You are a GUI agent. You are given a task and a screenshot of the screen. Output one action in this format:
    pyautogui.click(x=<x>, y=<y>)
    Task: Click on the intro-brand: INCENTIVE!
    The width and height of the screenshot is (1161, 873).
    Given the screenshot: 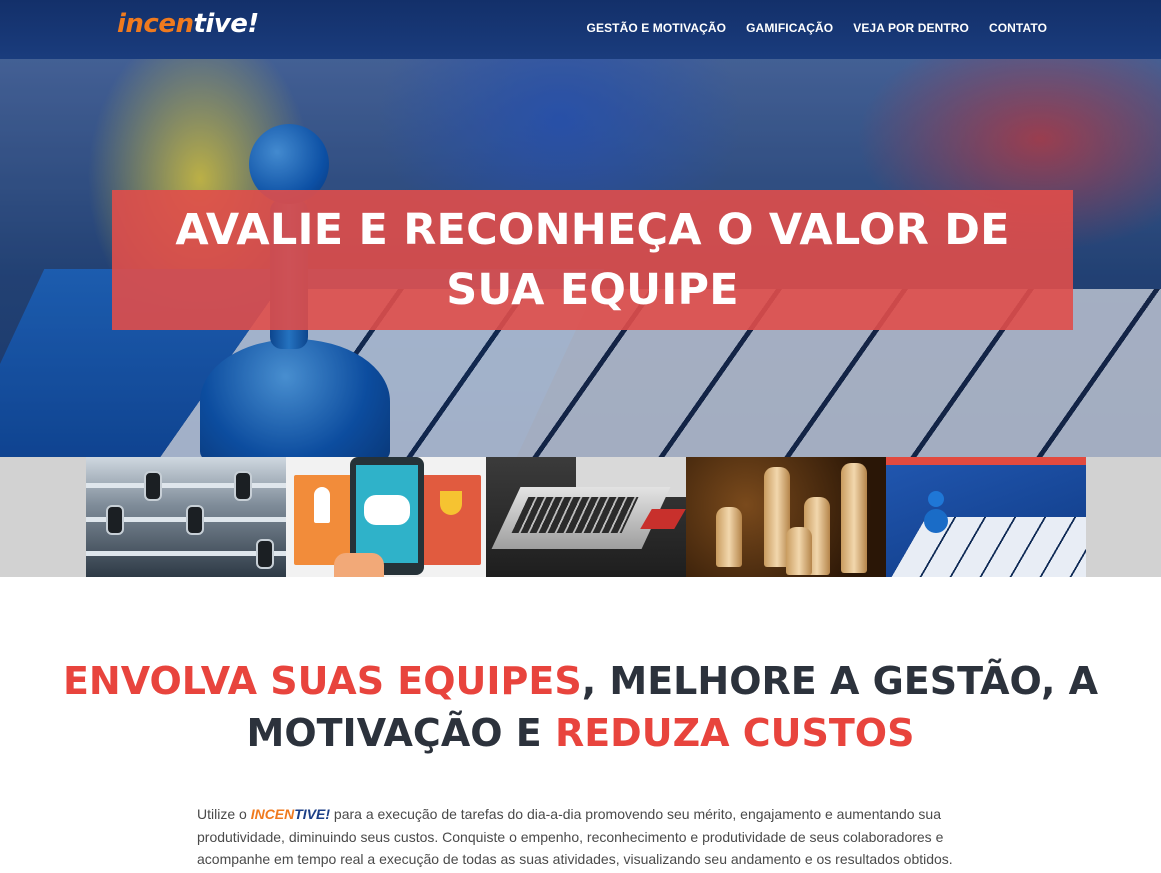 What is the action you would take?
    pyautogui.click(x=290, y=814)
    